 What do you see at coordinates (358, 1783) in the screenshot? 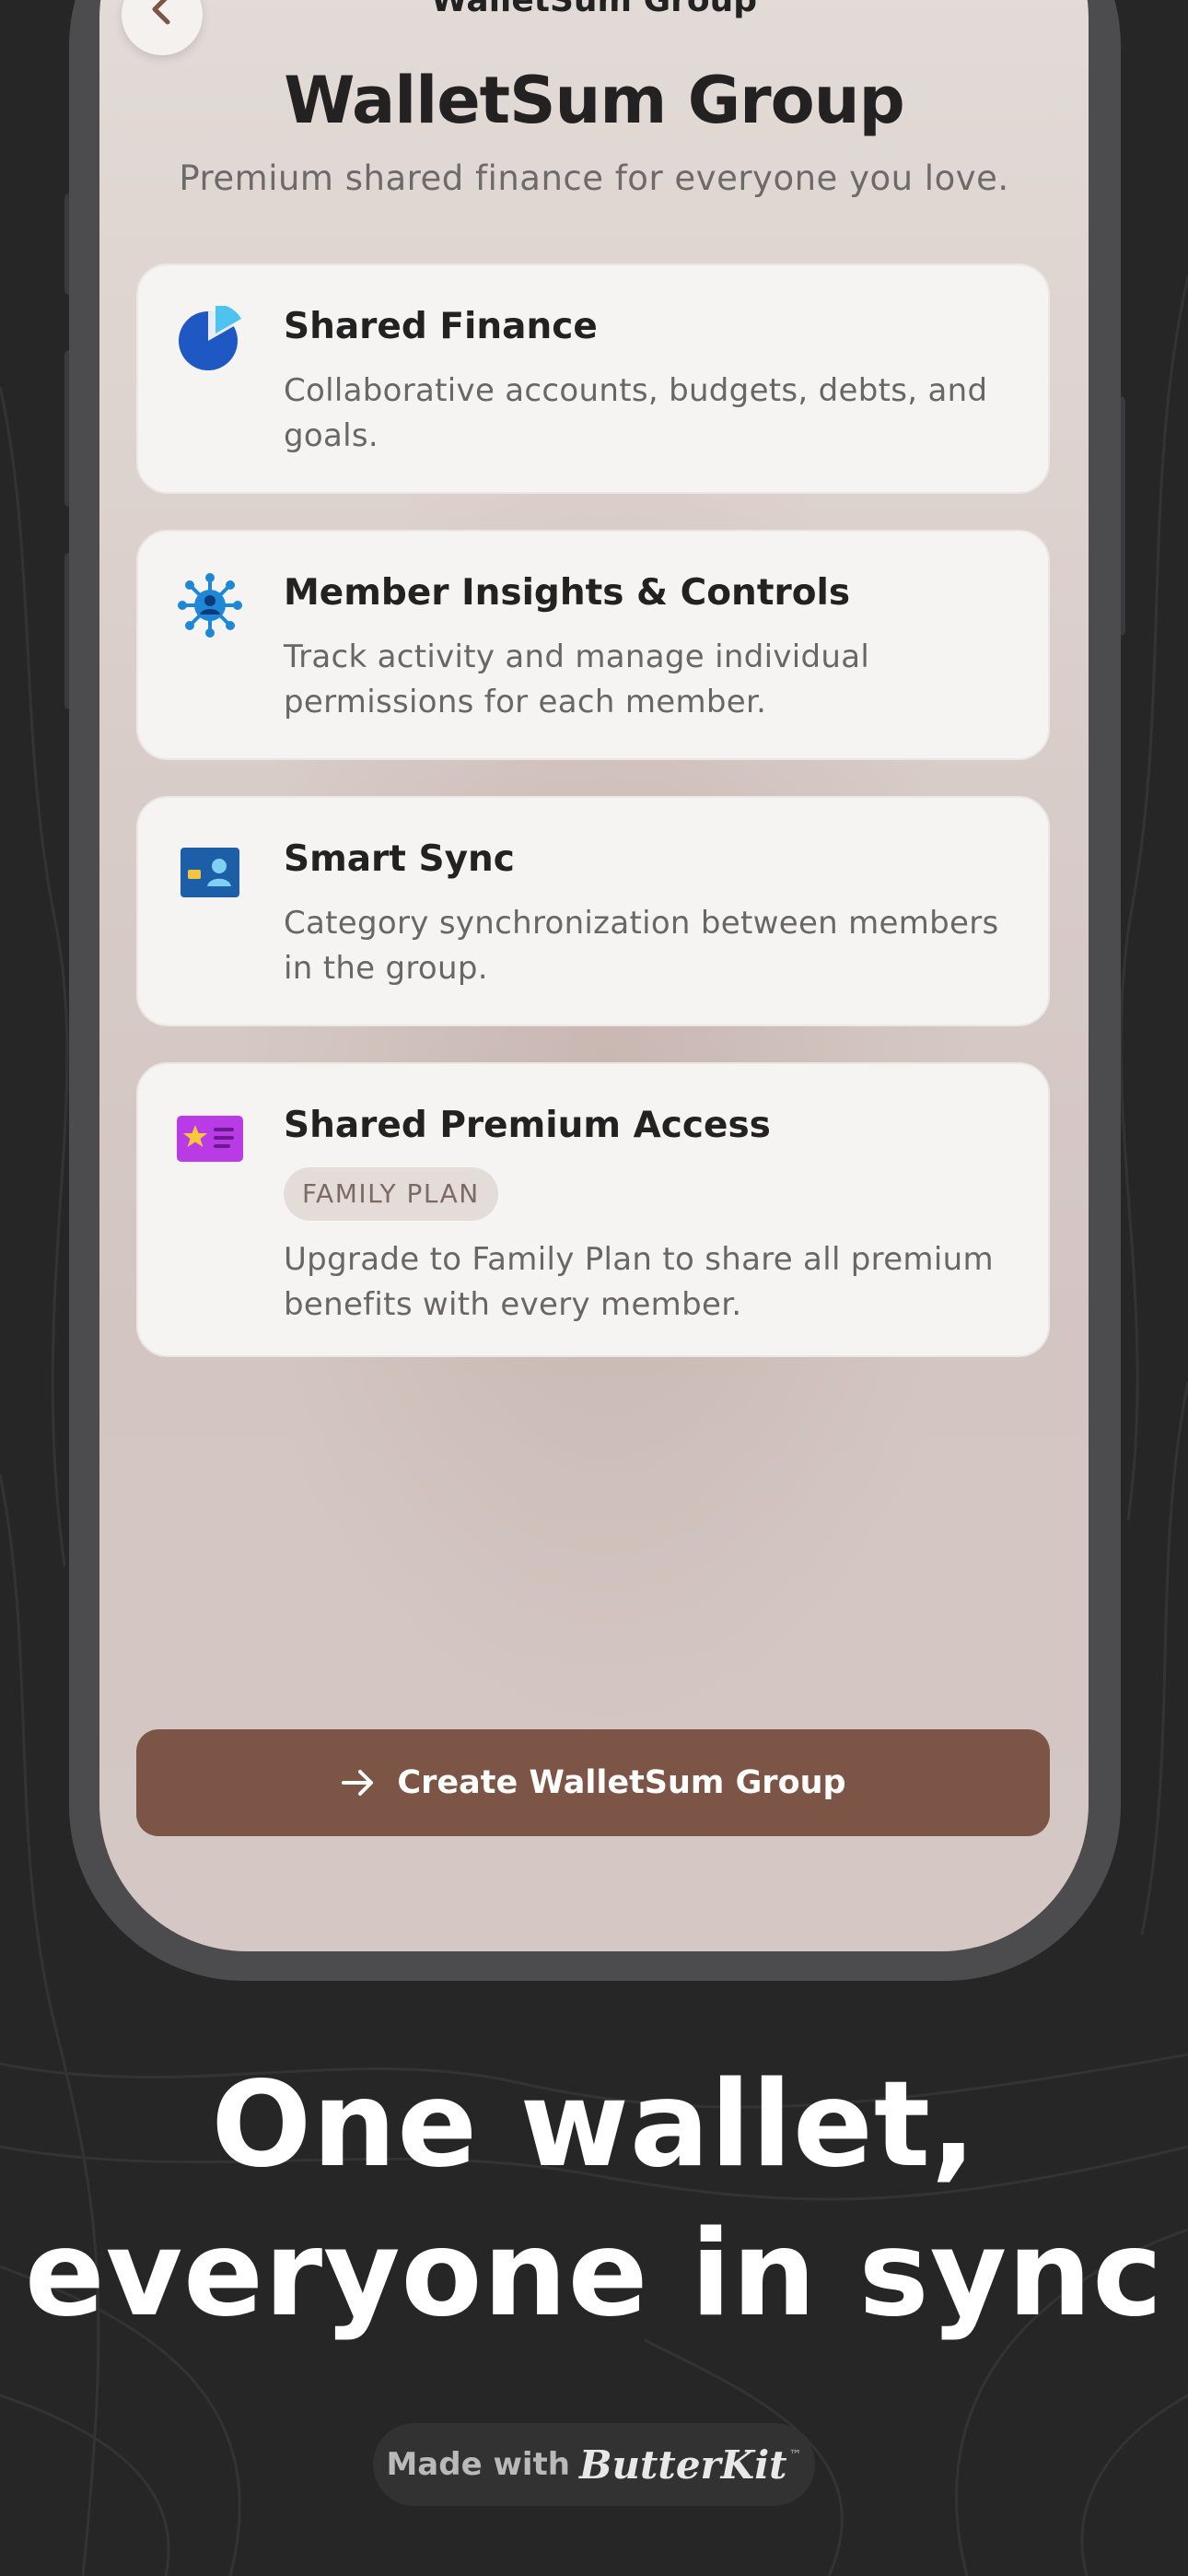
I see `arrow-right-icon` at bounding box center [358, 1783].